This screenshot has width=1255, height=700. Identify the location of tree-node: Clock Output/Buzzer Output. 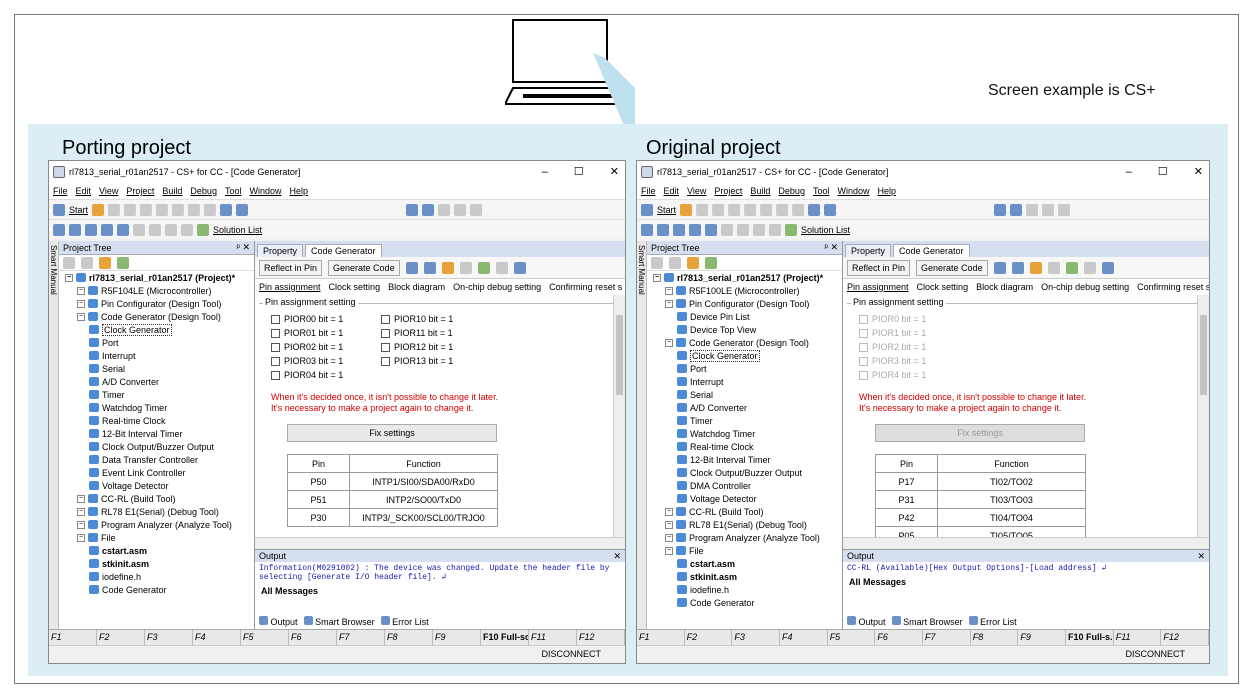
(744, 472).